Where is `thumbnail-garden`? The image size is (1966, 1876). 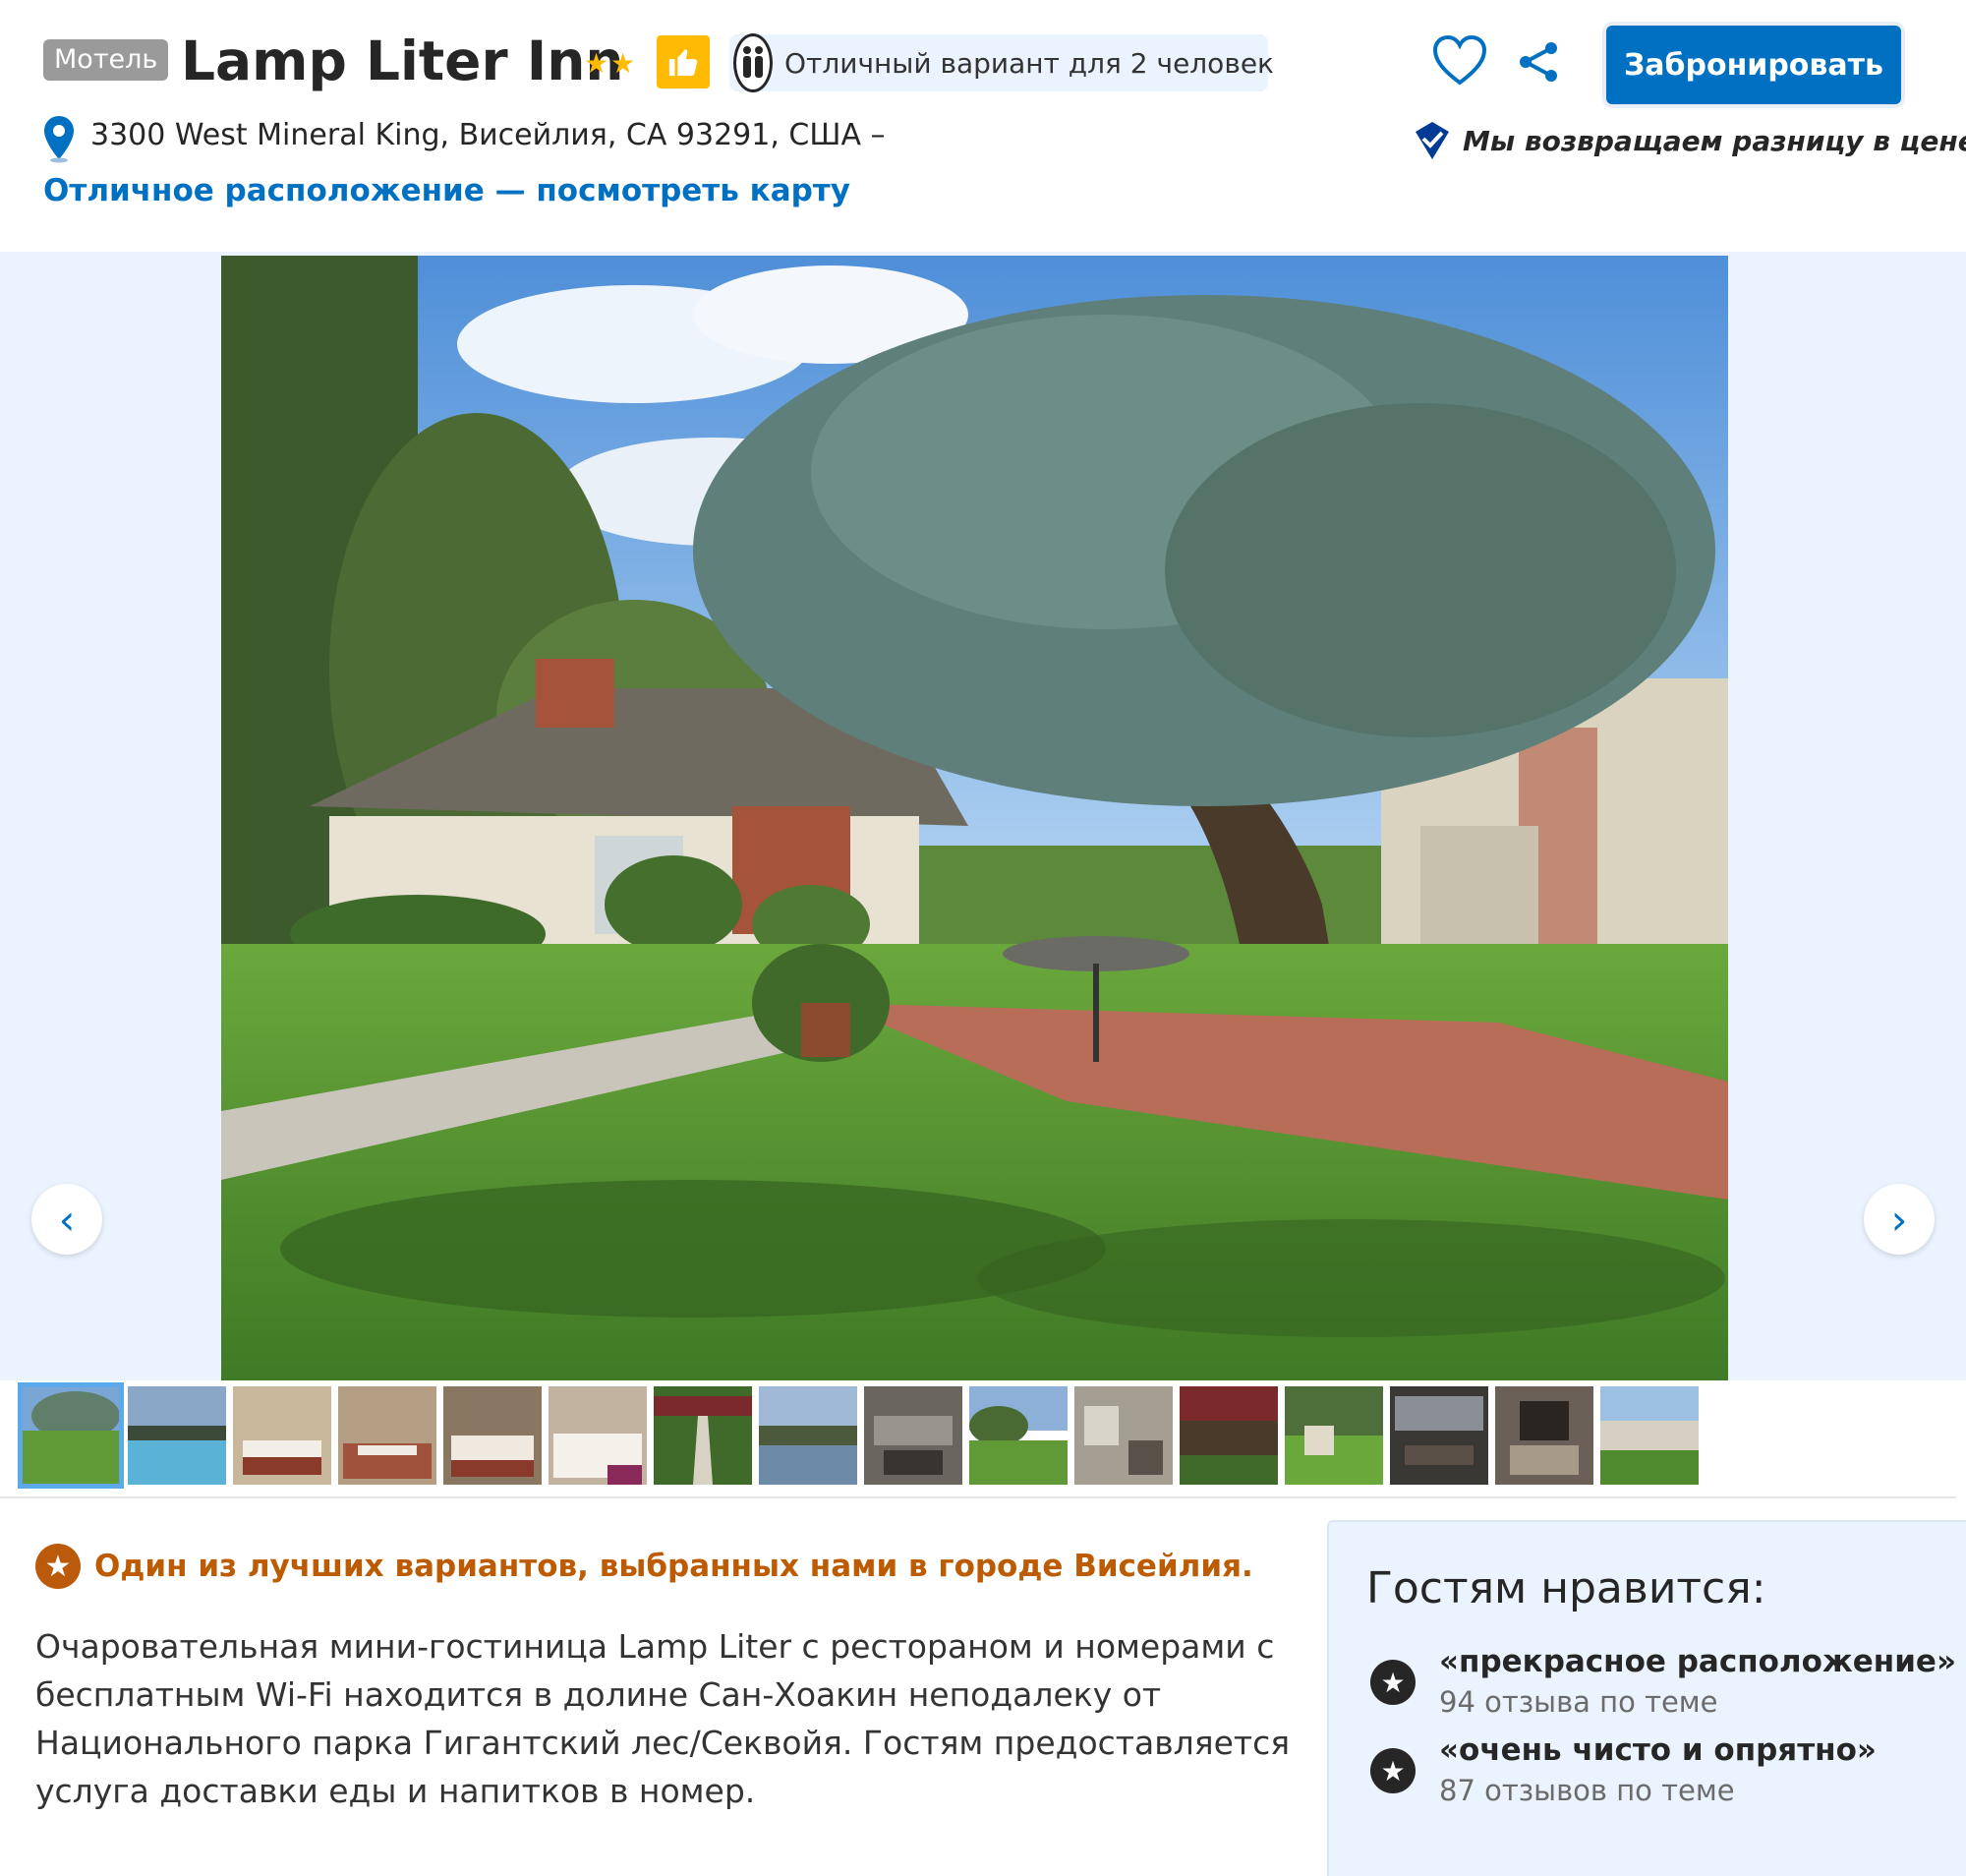 thumbnail-garden is located at coordinates (1018, 1435).